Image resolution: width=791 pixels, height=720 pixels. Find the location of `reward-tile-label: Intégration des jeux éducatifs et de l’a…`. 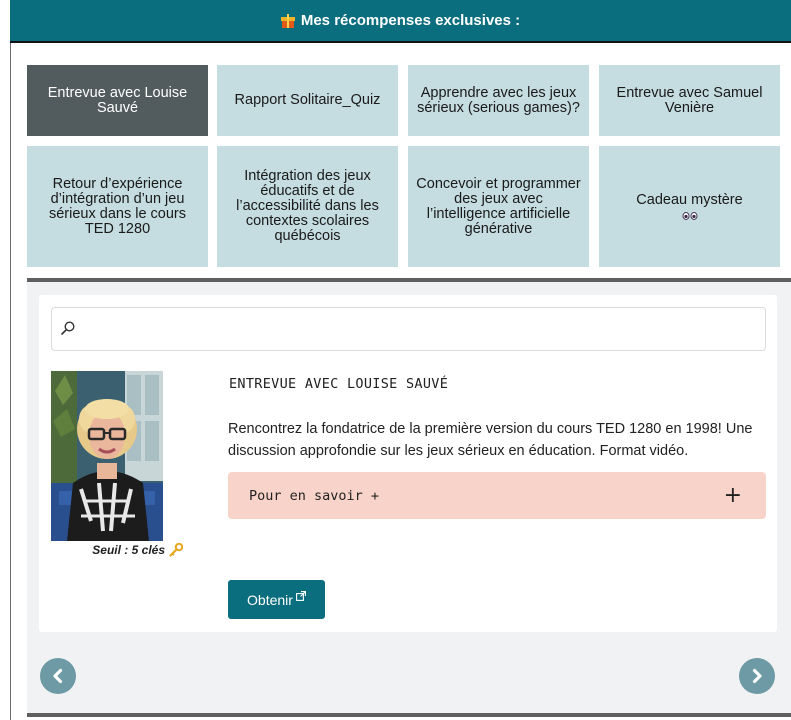

reward-tile-label: Intégration des jeux éducatifs et de l’a… is located at coordinates (307, 206).